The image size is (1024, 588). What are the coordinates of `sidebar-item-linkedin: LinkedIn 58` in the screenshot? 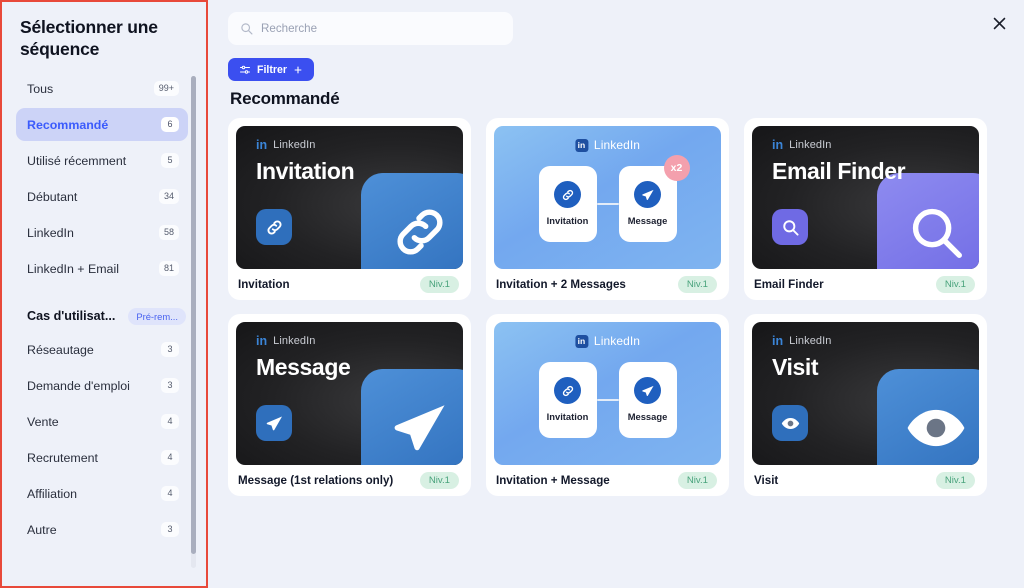 It's located at (102, 232).